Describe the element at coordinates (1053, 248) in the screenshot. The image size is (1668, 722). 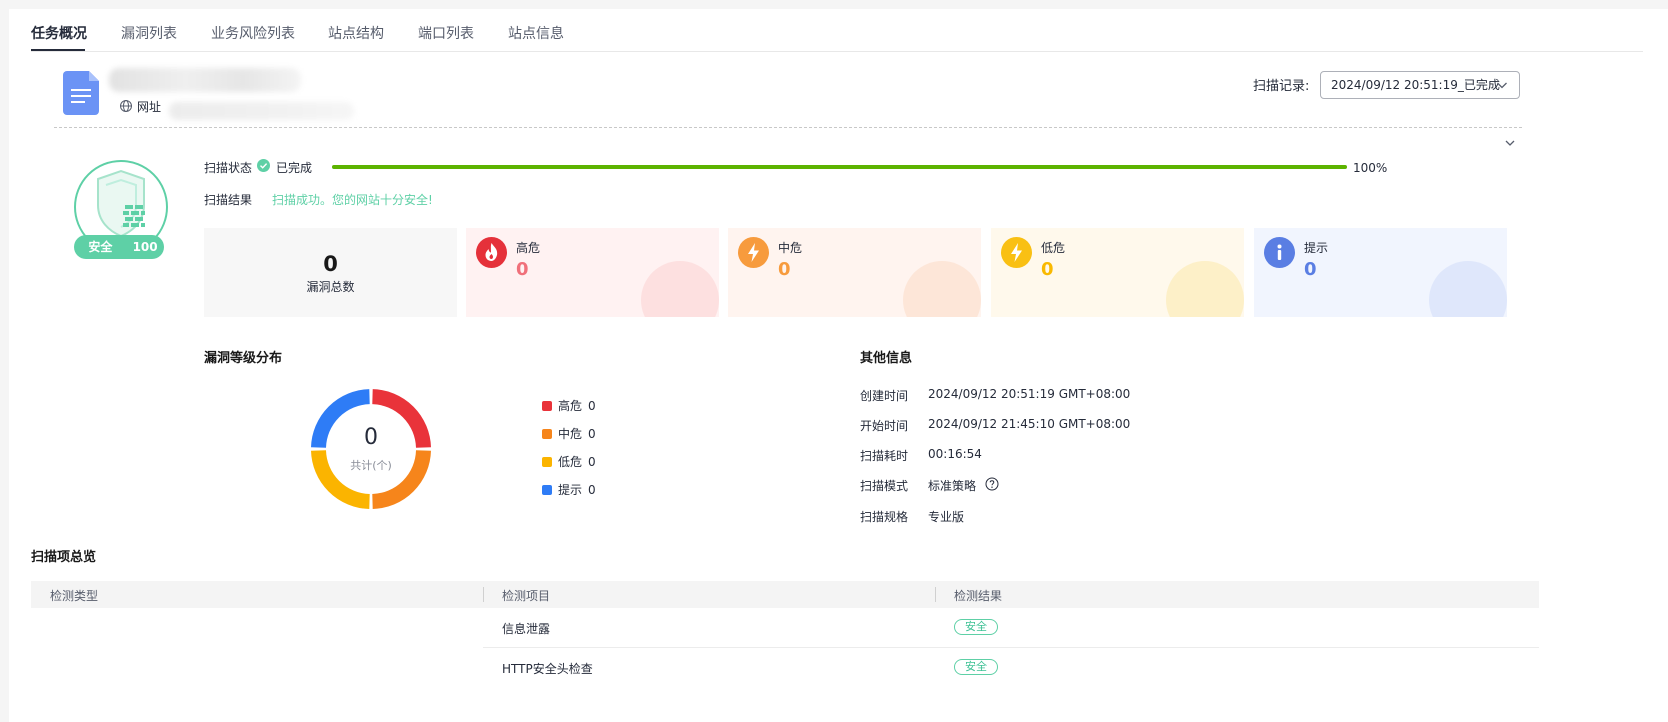
I see `low-risk-label: 低危` at that location.